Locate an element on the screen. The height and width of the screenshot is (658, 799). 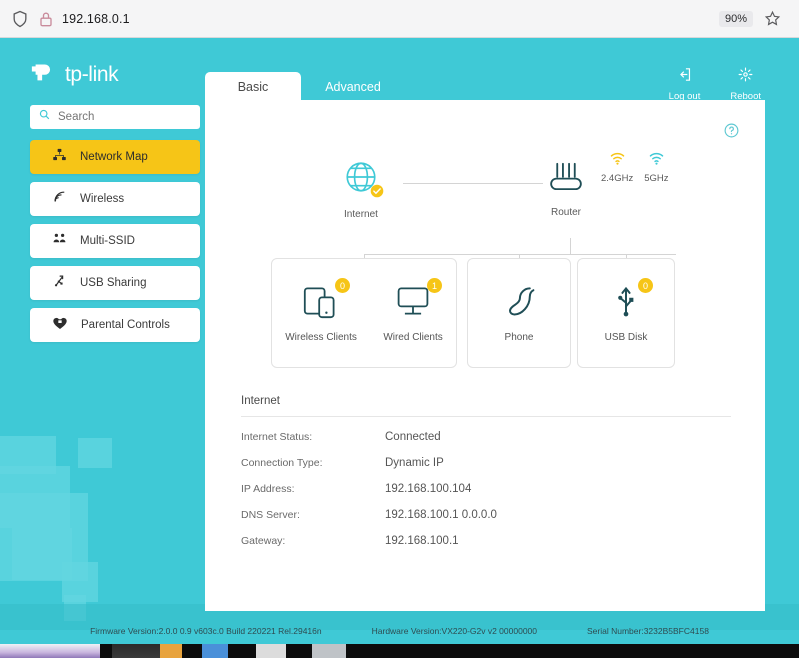
badge-count: 1 is located at coordinates (435, 285).